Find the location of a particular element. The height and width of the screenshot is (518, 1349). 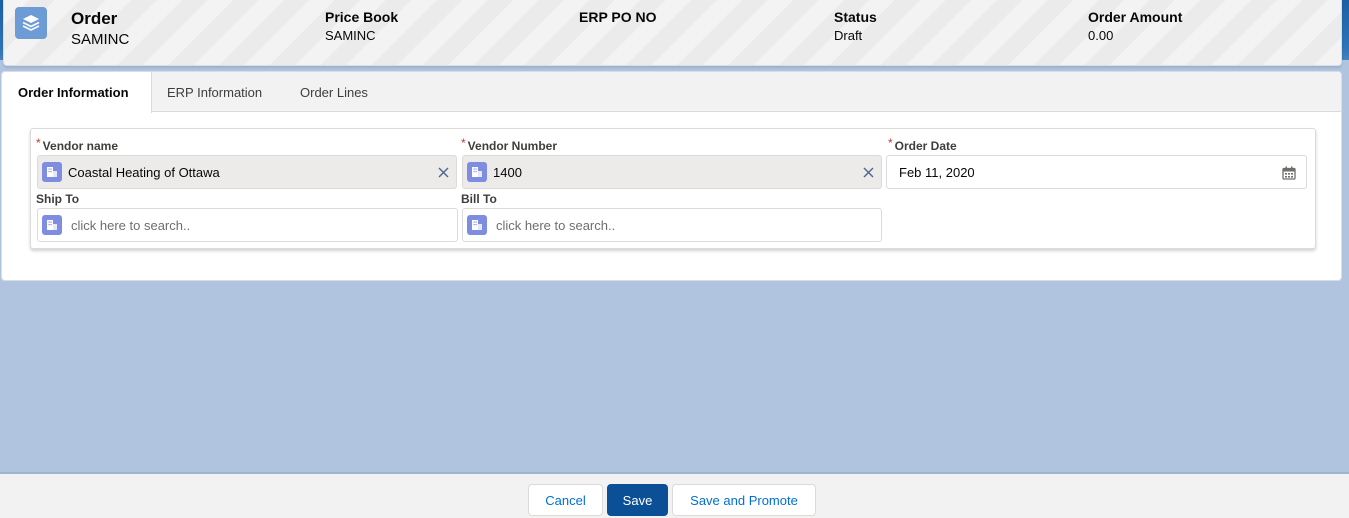

vendor-number-field: * Vendor Number is located at coordinates (509, 144).